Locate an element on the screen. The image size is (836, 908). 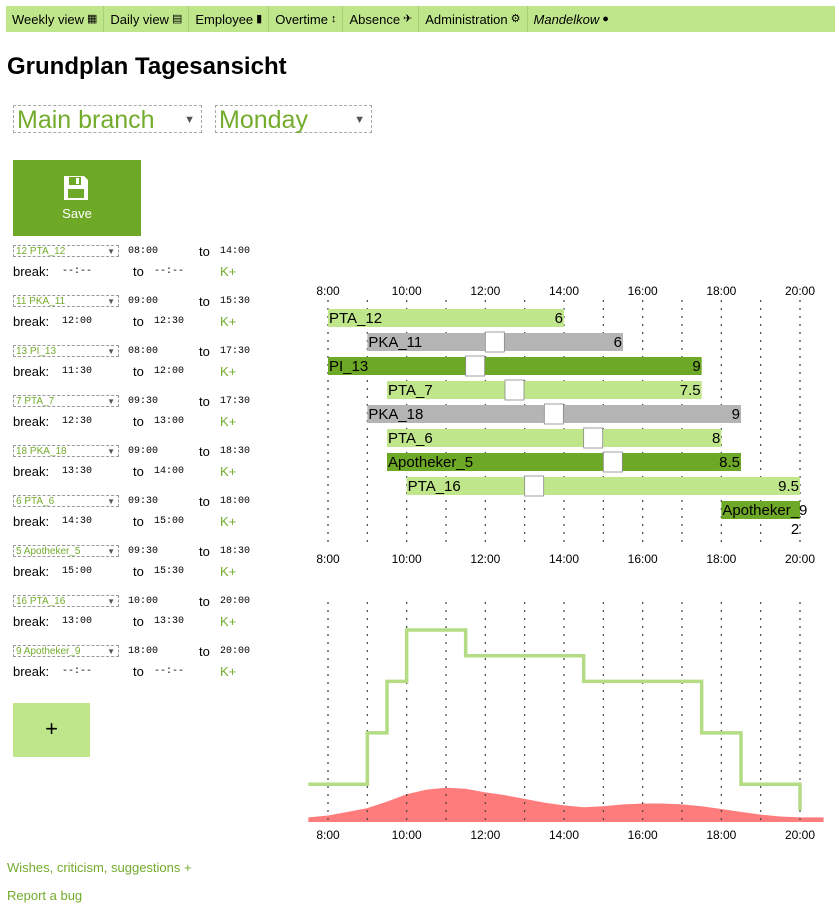
break-start: 14:30 is located at coordinates (77, 521).